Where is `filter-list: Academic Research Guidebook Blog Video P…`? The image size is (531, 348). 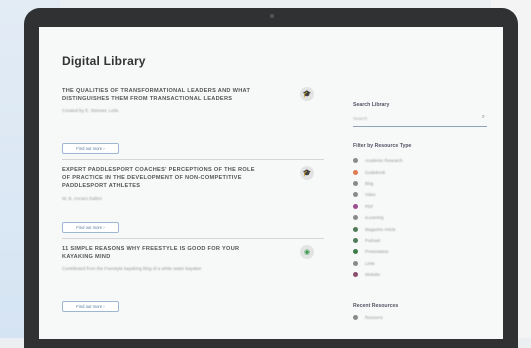 filter-list: Academic Research Guidebook Blog Video P… is located at coordinates (420, 217).